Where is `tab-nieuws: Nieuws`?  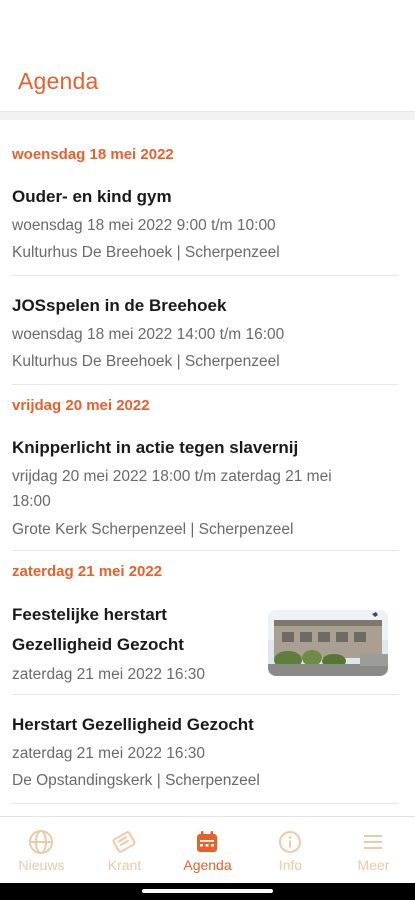 tab-nieuws: Nieuws is located at coordinates (41, 850).